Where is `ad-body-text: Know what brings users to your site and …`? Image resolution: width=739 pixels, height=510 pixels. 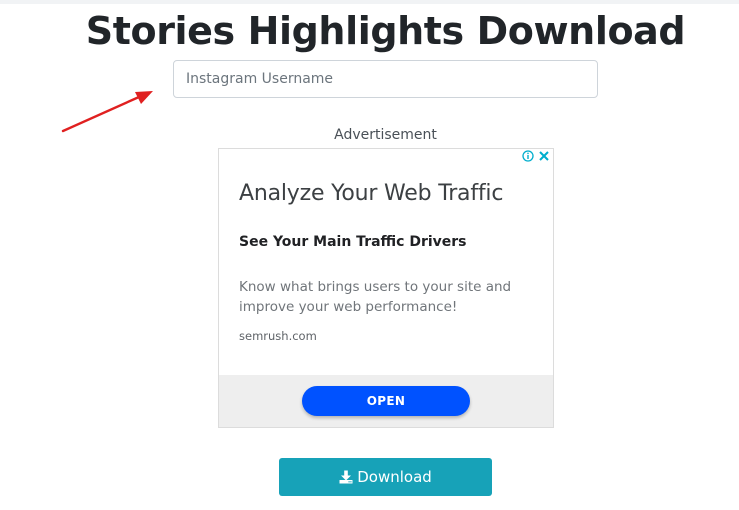 ad-body-text: Know what brings users to your site and … is located at coordinates (375, 297).